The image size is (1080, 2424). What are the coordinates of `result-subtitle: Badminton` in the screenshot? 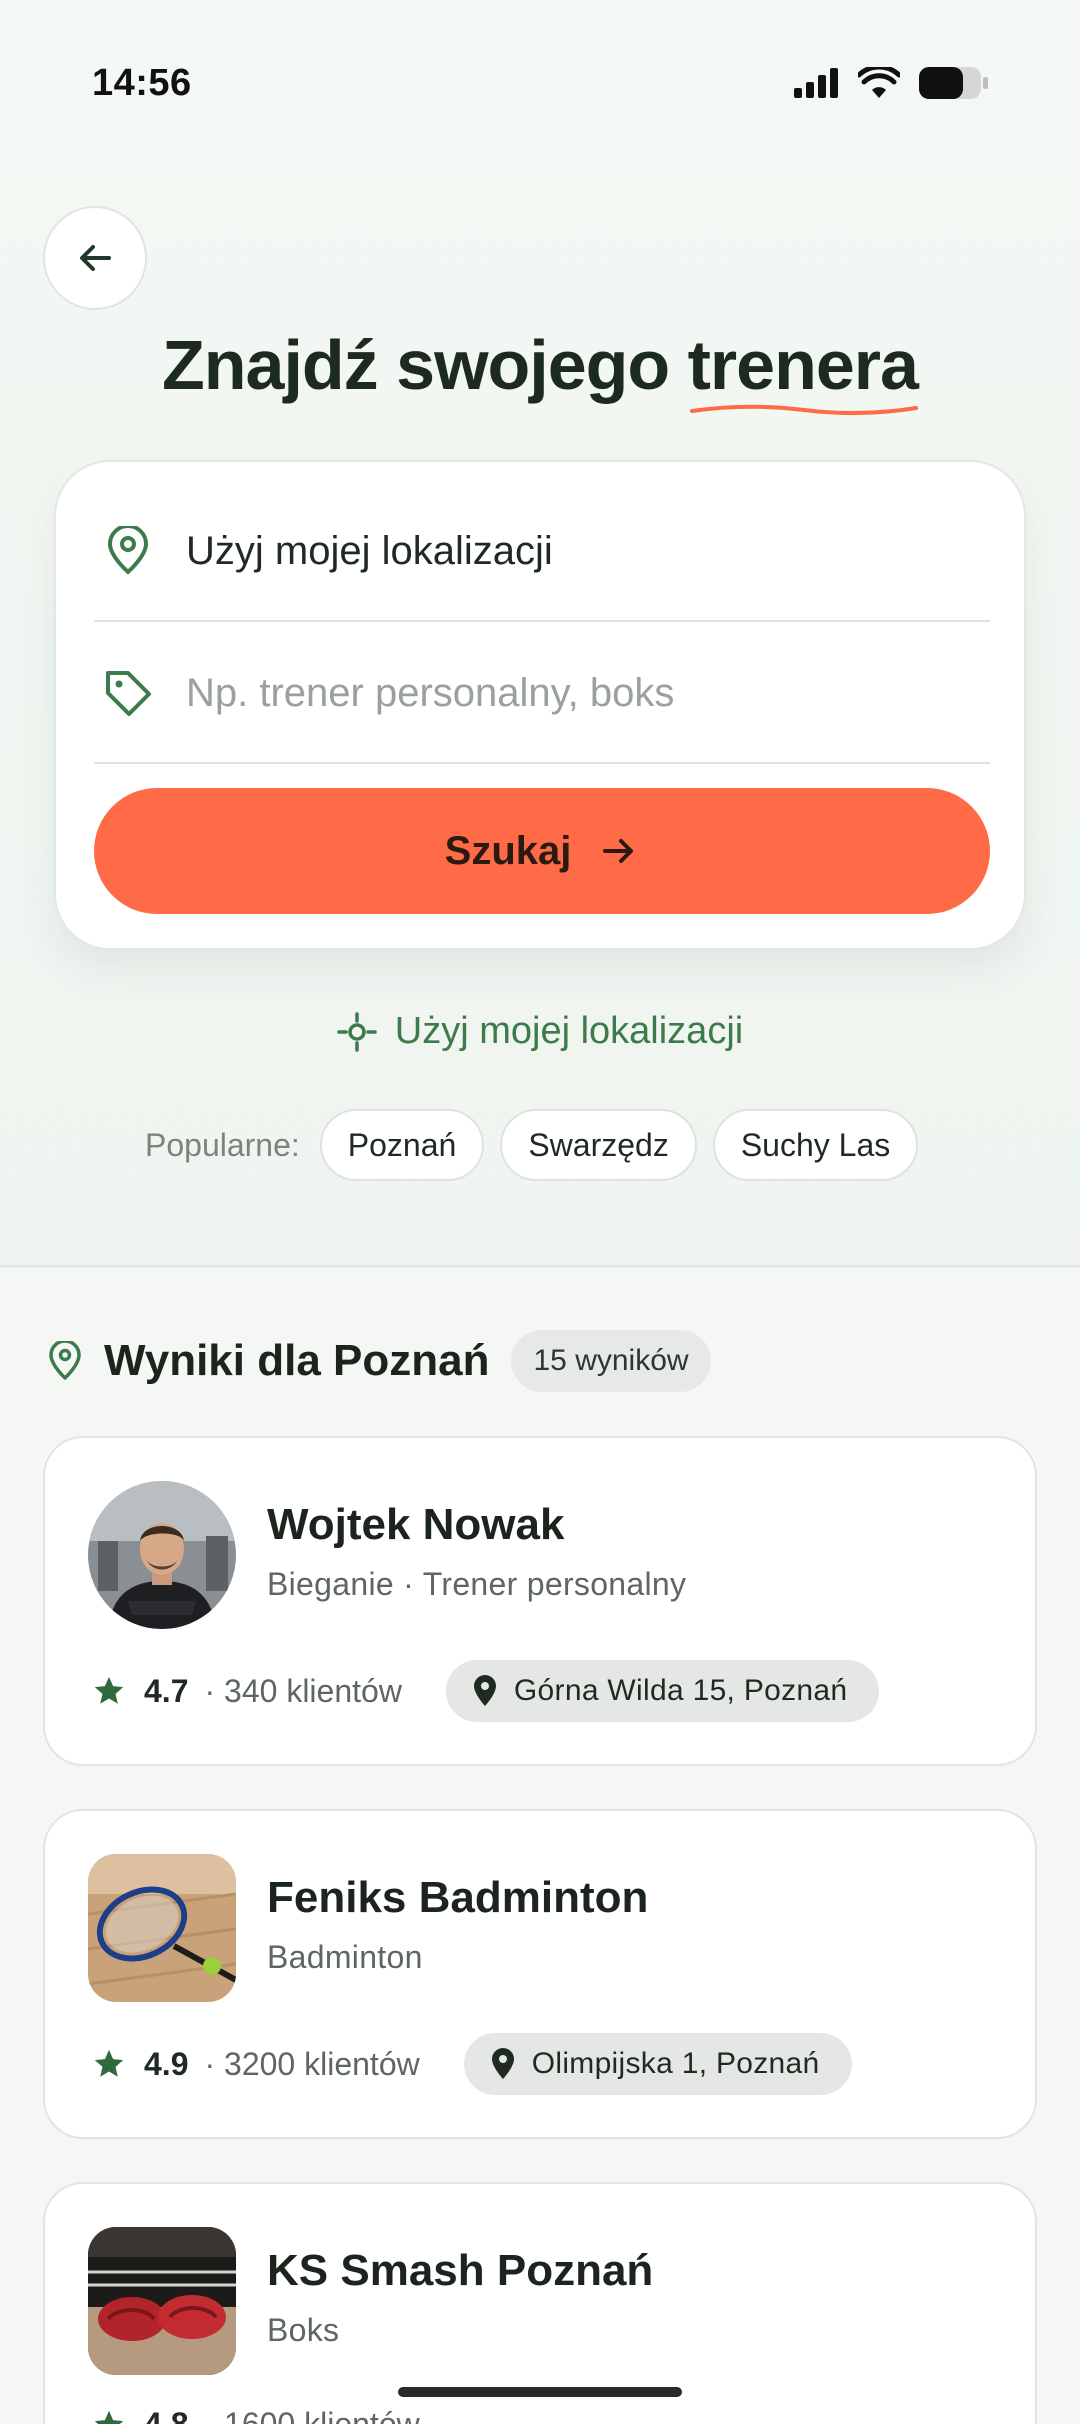 It's located at (345, 1957).